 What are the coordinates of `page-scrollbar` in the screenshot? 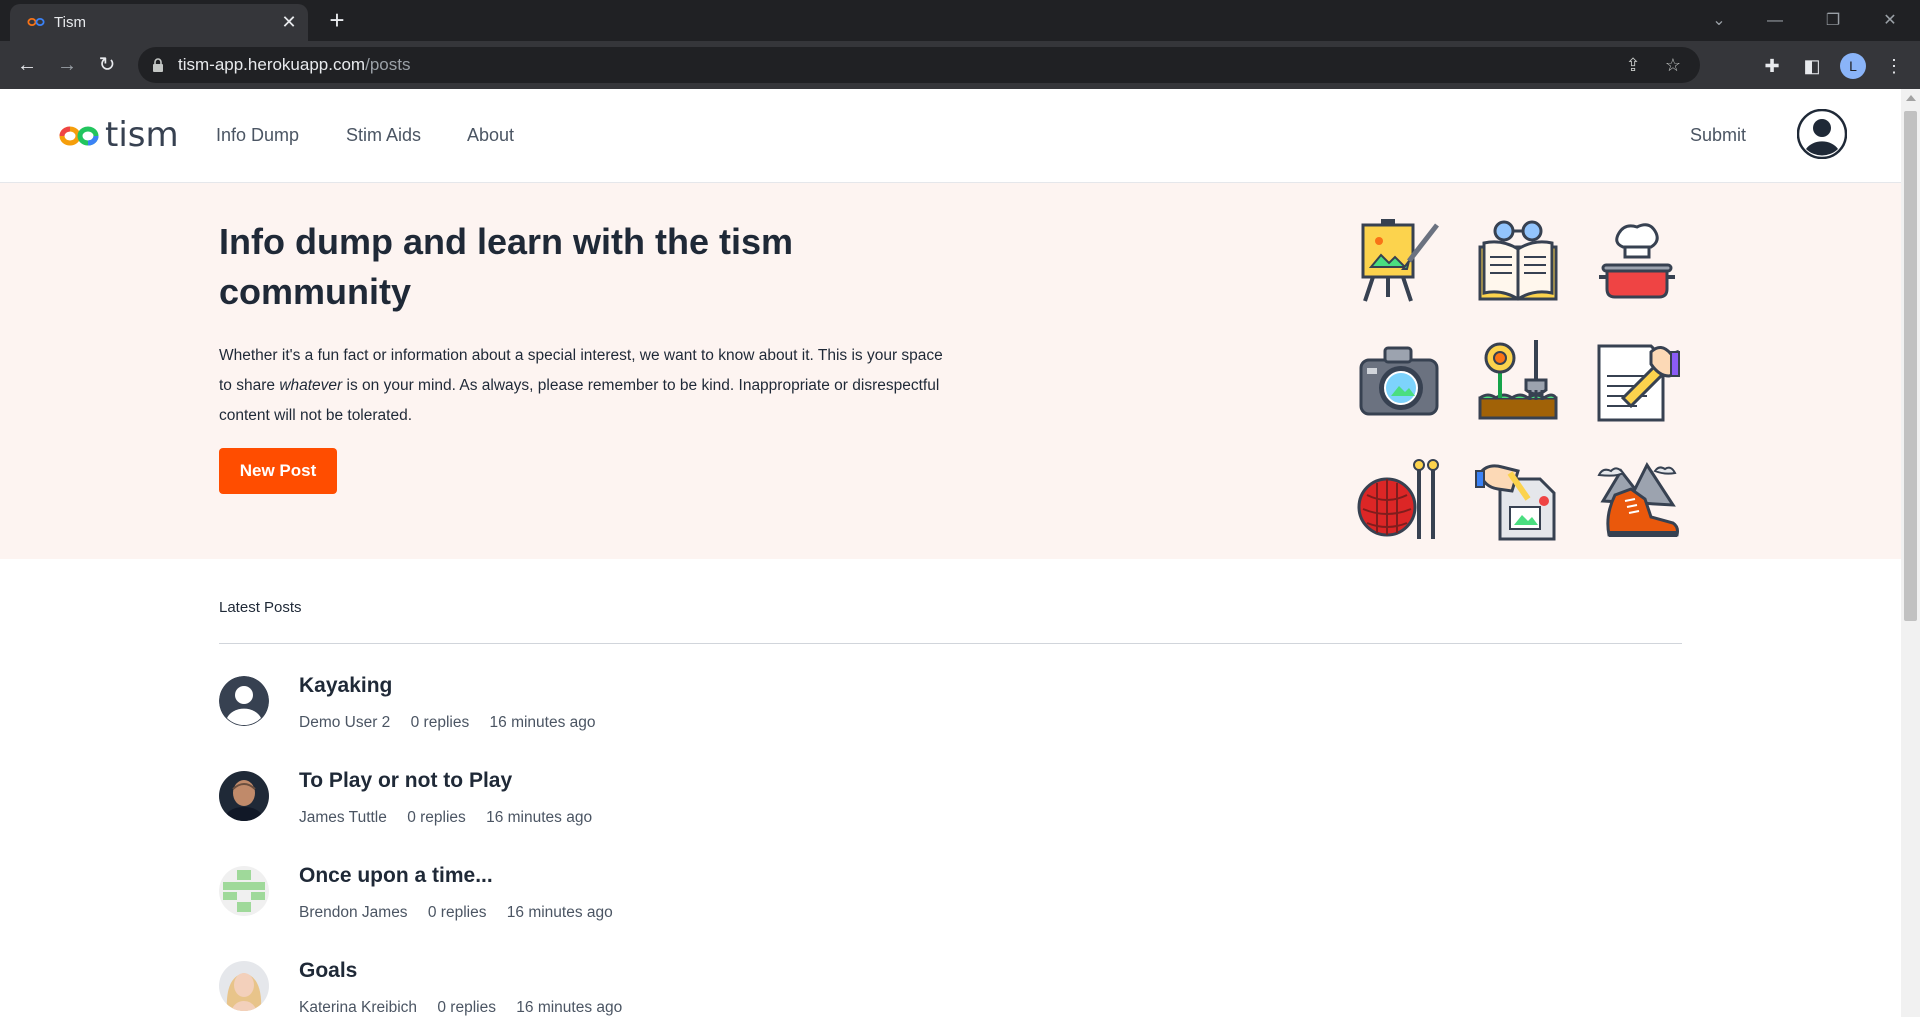 It's located at (1910, 553).